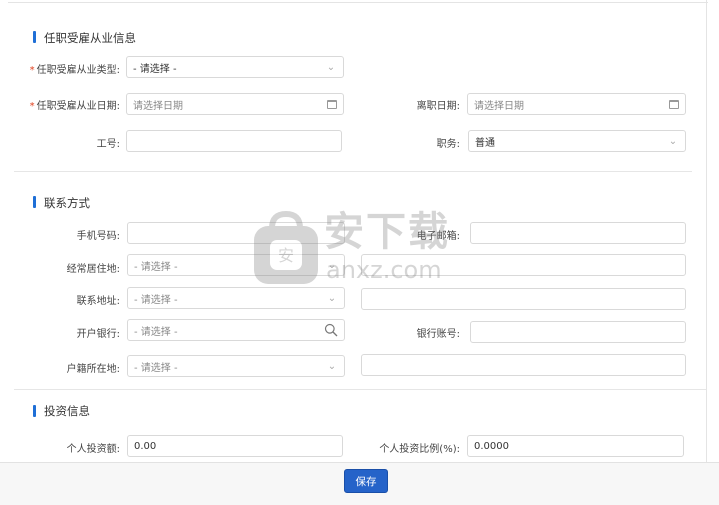 The image size is (719, 505). I want to click on hukou-detail-input, so click(523, 365).